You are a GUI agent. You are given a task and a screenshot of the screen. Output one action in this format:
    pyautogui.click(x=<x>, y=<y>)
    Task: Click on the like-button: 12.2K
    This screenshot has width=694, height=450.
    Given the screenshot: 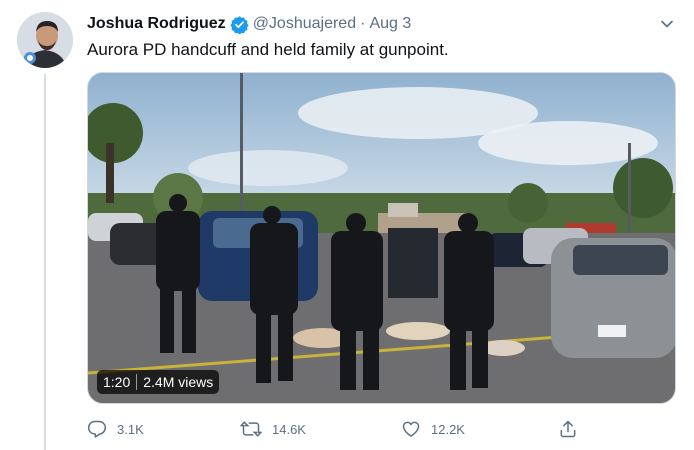 What is the action you would take?
    pyautogui.click(x=433, y=429)
    